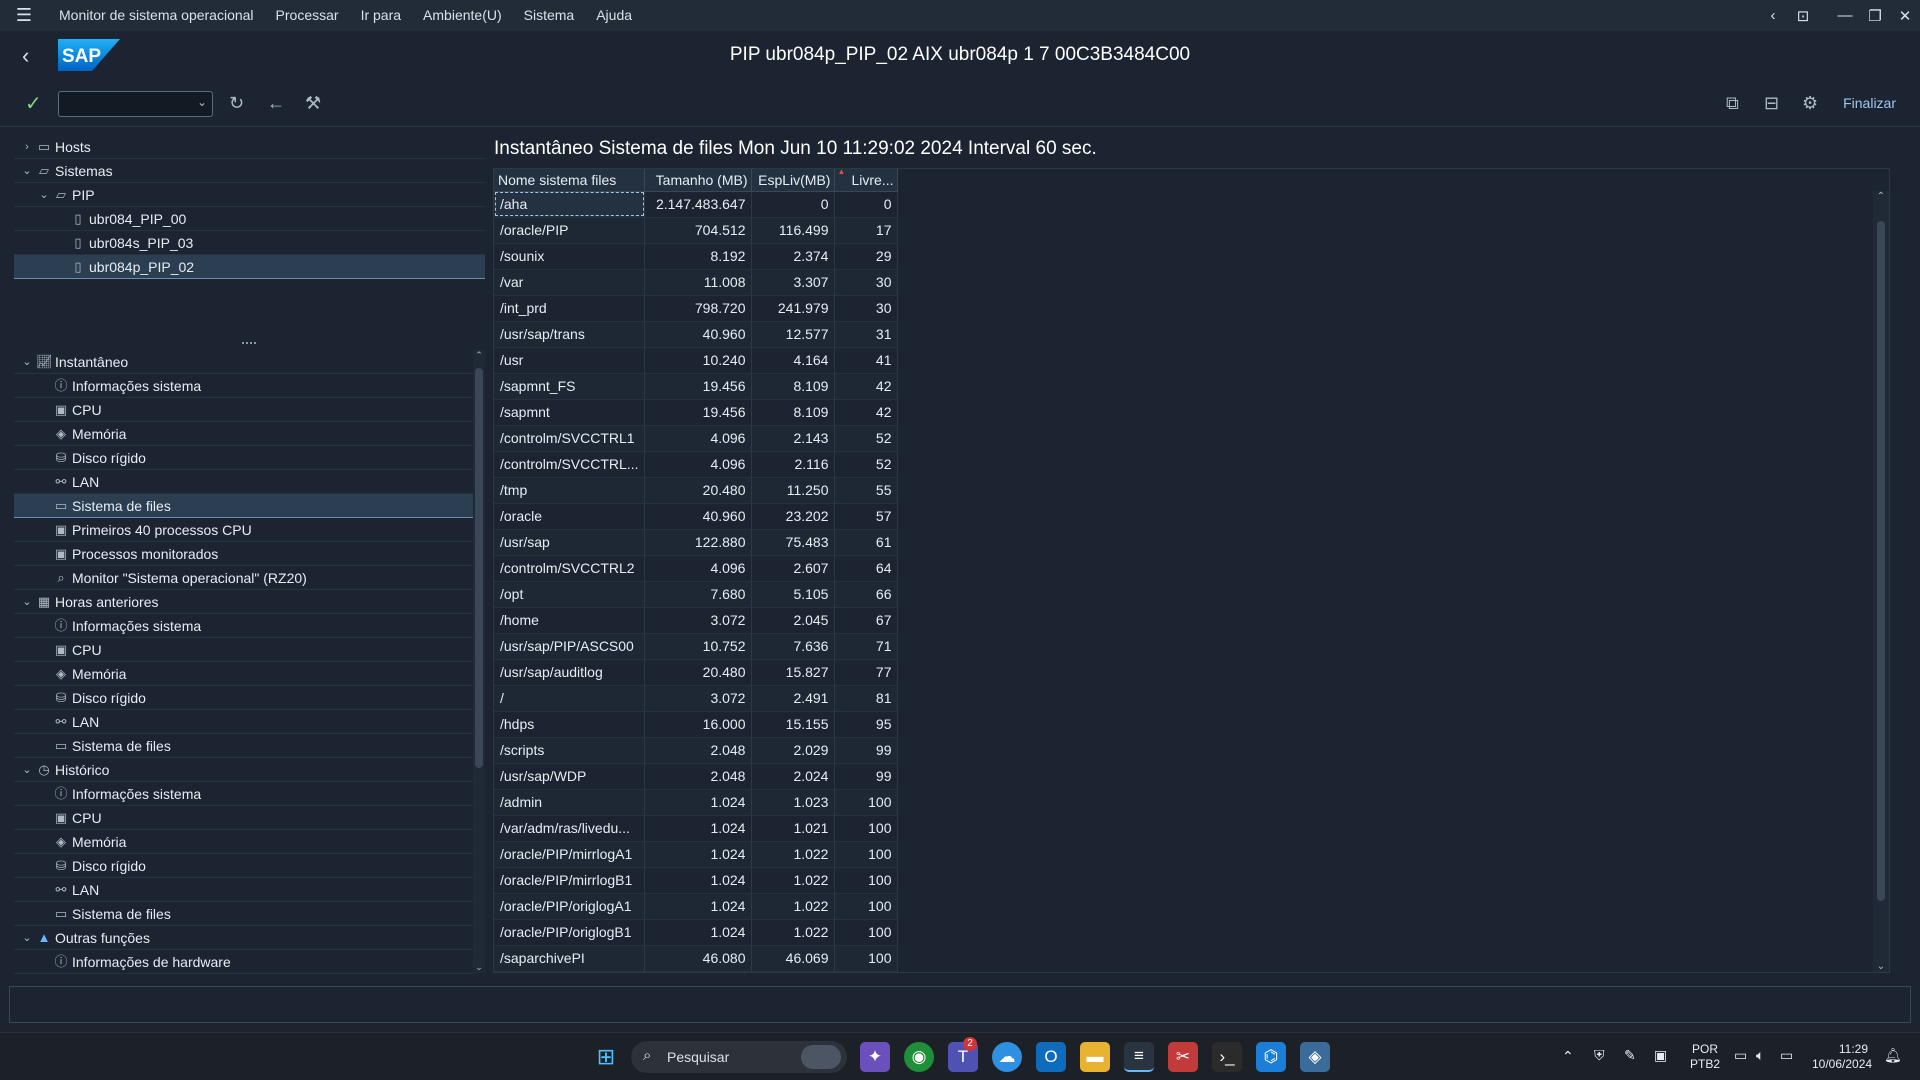 The height and width of the screenshot is (1080, 1920). Describe the element at coordinates (249, 147) in the screenshot. I see `tree-item-hosts: › ▭ Hosts` at that location.